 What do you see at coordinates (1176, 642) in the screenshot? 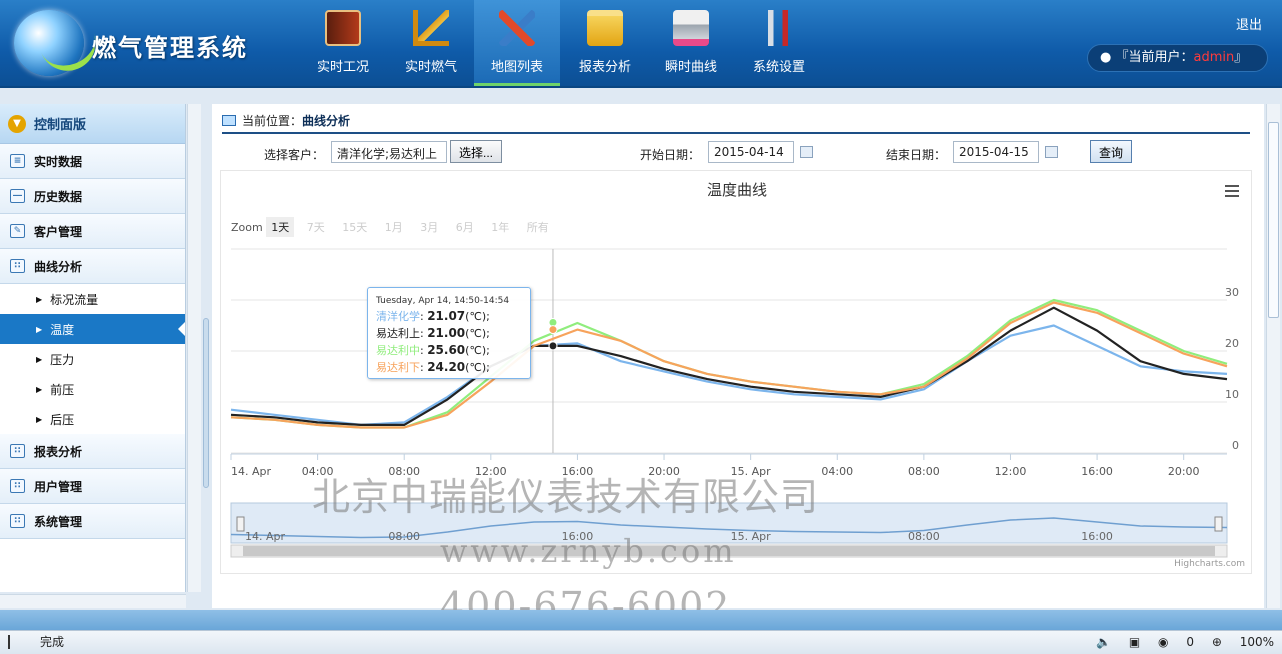
I see `popup-blocker-icon: ◉ 0` at bounding box center [1176, 642].